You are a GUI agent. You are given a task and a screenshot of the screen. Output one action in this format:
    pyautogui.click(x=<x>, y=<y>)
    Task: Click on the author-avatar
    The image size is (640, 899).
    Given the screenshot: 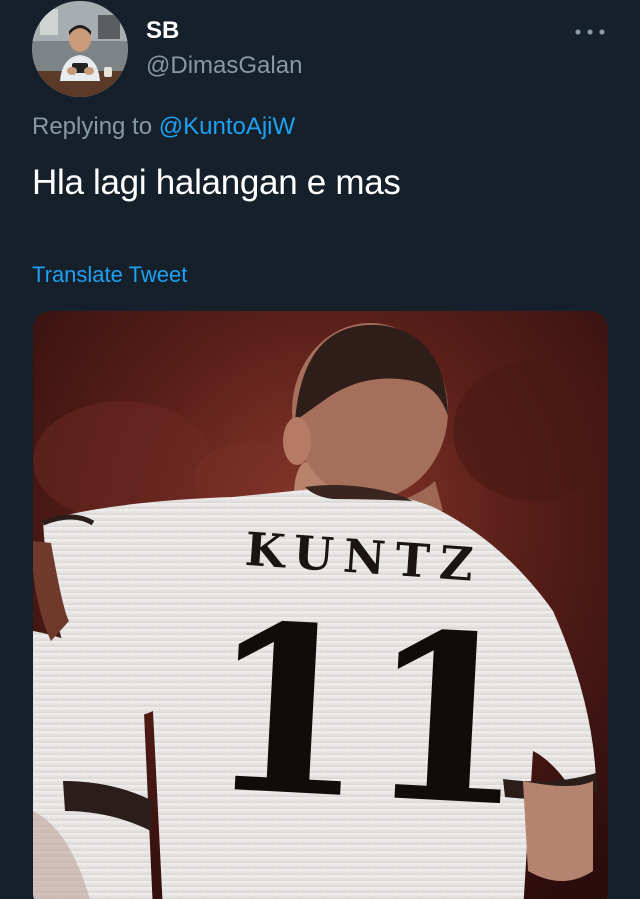 What is the action you would take?
    pyautogui.click(x=80, y=49)
    